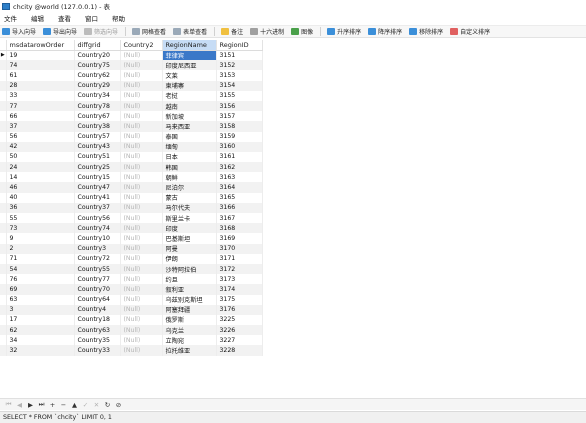 This screenshot has height=423, width=586. Describe the element at coordinates (40, 136) in the screenshot. I see `table-cell: 56` at that location.